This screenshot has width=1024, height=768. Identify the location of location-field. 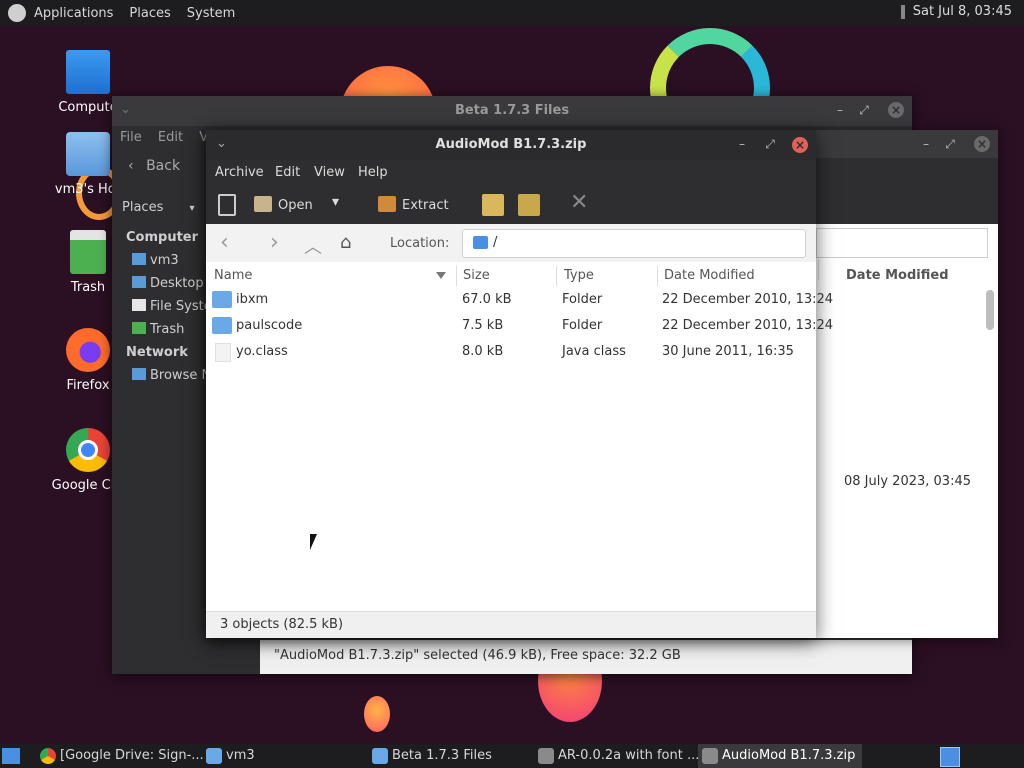
(902, 243).